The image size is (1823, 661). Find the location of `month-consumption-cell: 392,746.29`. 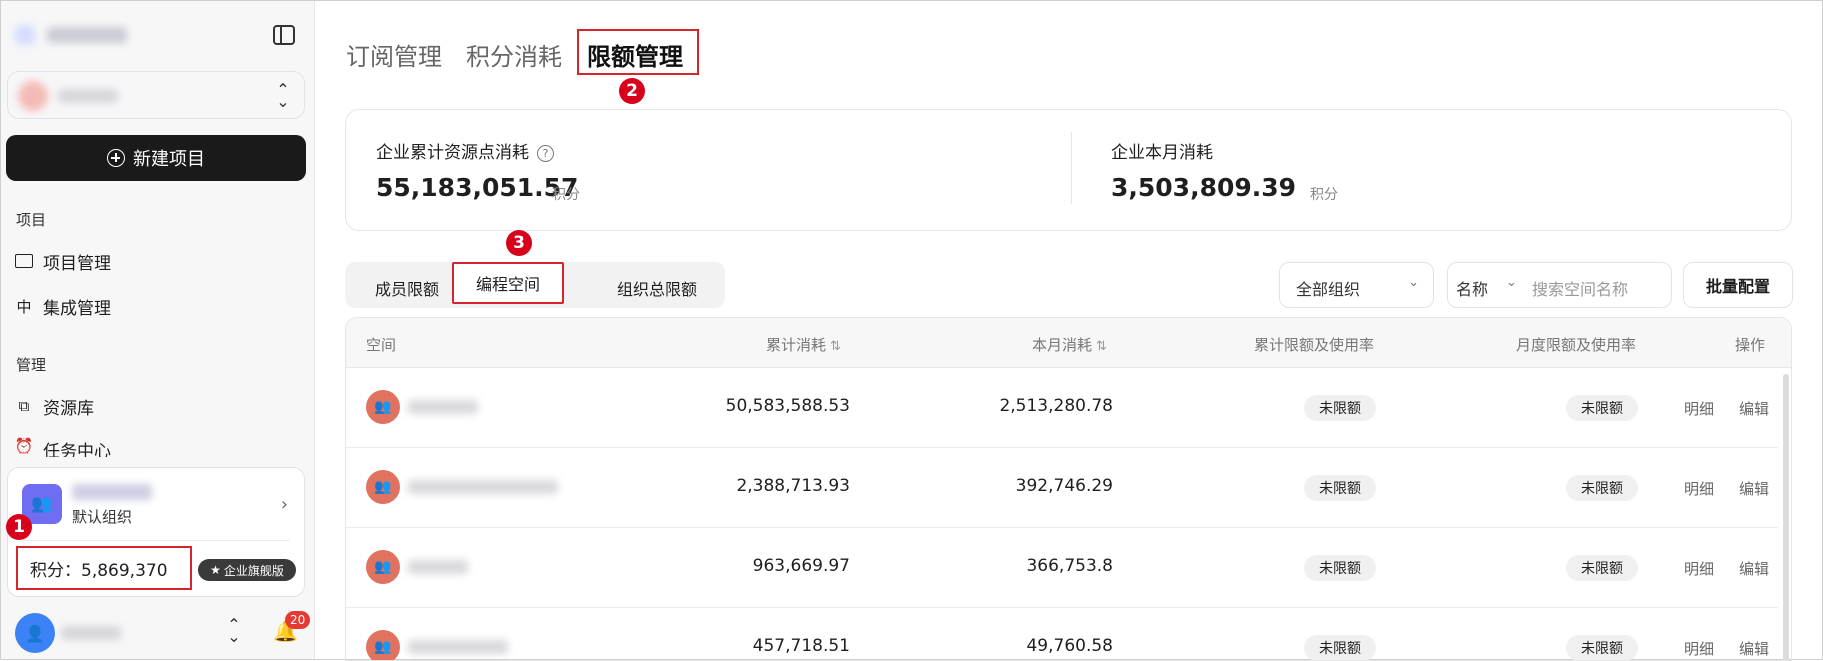

month-consumption-cell: 392,746.29 is located at coordinates (1064, 486).